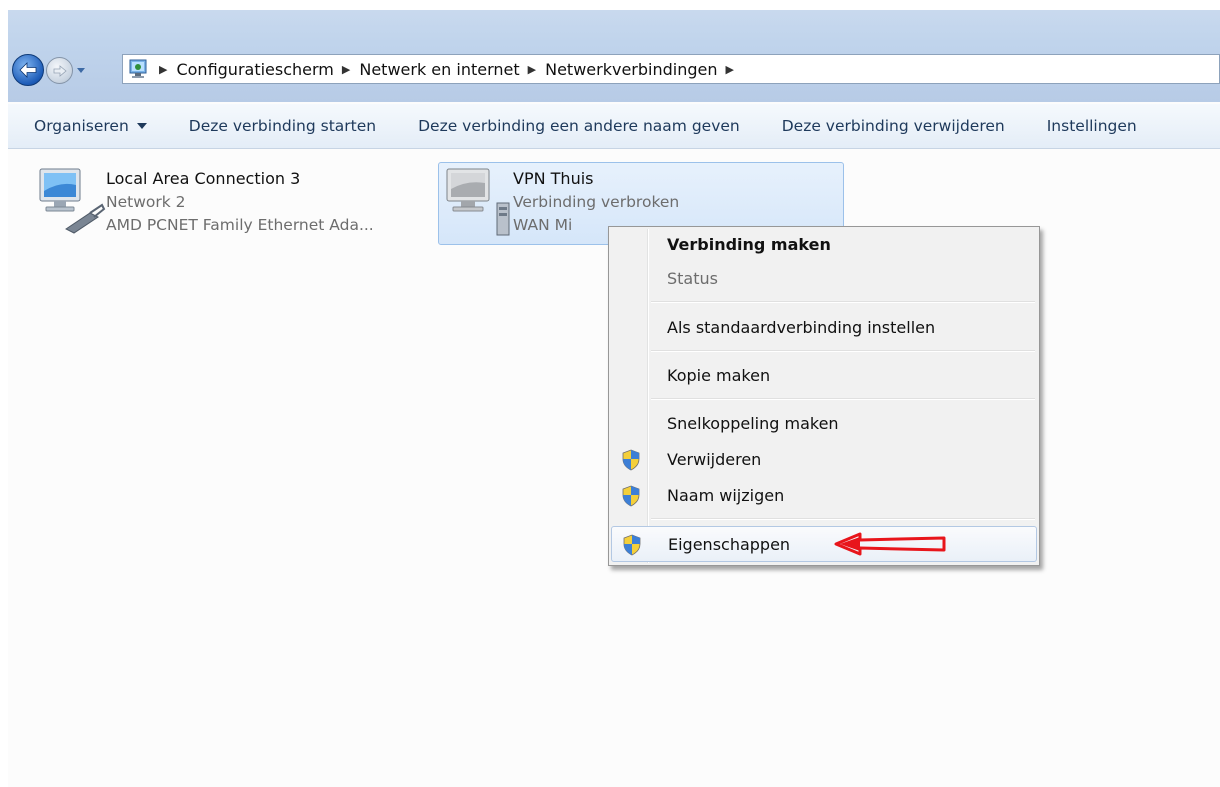 This screenshot has width=1220, height=787. What do you see at coordinates (596, 202) in the screenshot?
I see `connection-status: Verbinding verbroken` at bounding box center [596, 202].